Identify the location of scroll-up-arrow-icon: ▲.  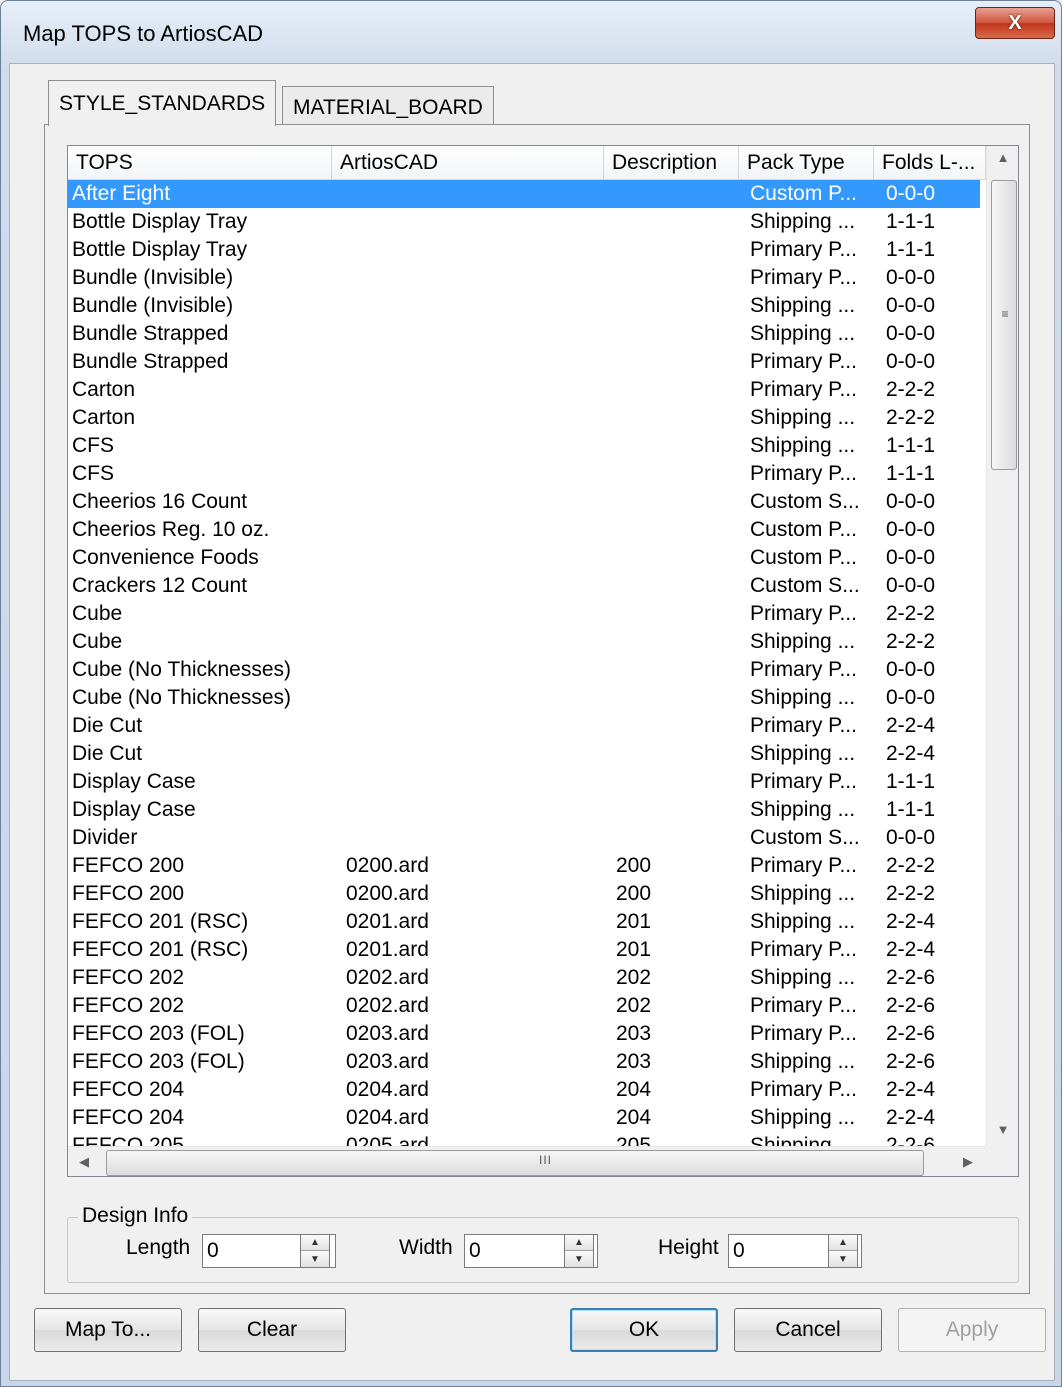
(1002, 157).